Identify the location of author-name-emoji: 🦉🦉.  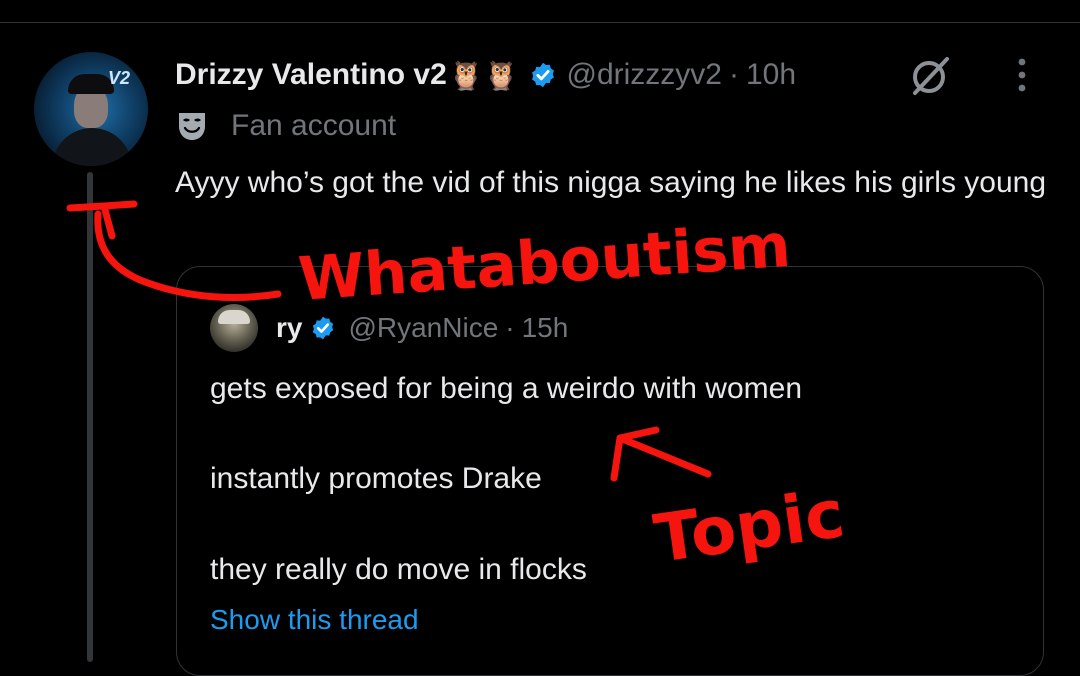
(483, 75).